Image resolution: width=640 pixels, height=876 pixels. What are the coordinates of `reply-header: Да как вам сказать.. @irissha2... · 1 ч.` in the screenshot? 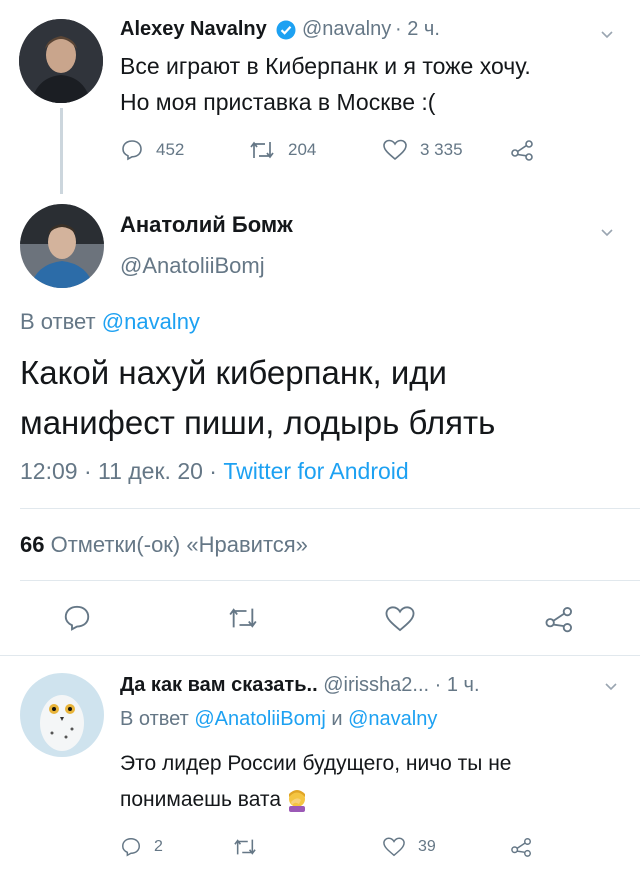 It's located at (300, 685).